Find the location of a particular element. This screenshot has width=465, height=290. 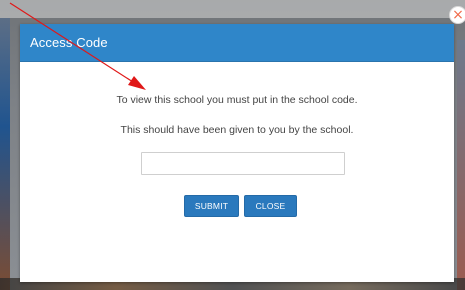

submit-button: SUBMIT is located at coordinates (211, 206).